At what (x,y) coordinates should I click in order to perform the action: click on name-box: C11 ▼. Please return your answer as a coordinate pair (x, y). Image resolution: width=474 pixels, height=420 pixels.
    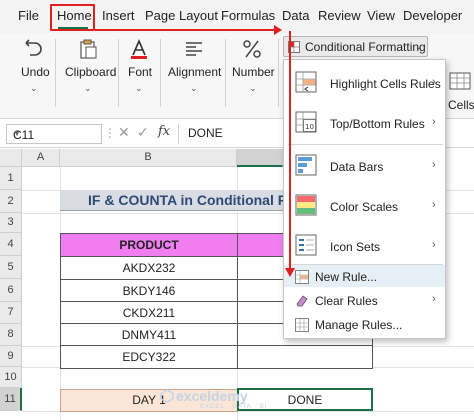
    Looking at the image, I should click on (54, 134).